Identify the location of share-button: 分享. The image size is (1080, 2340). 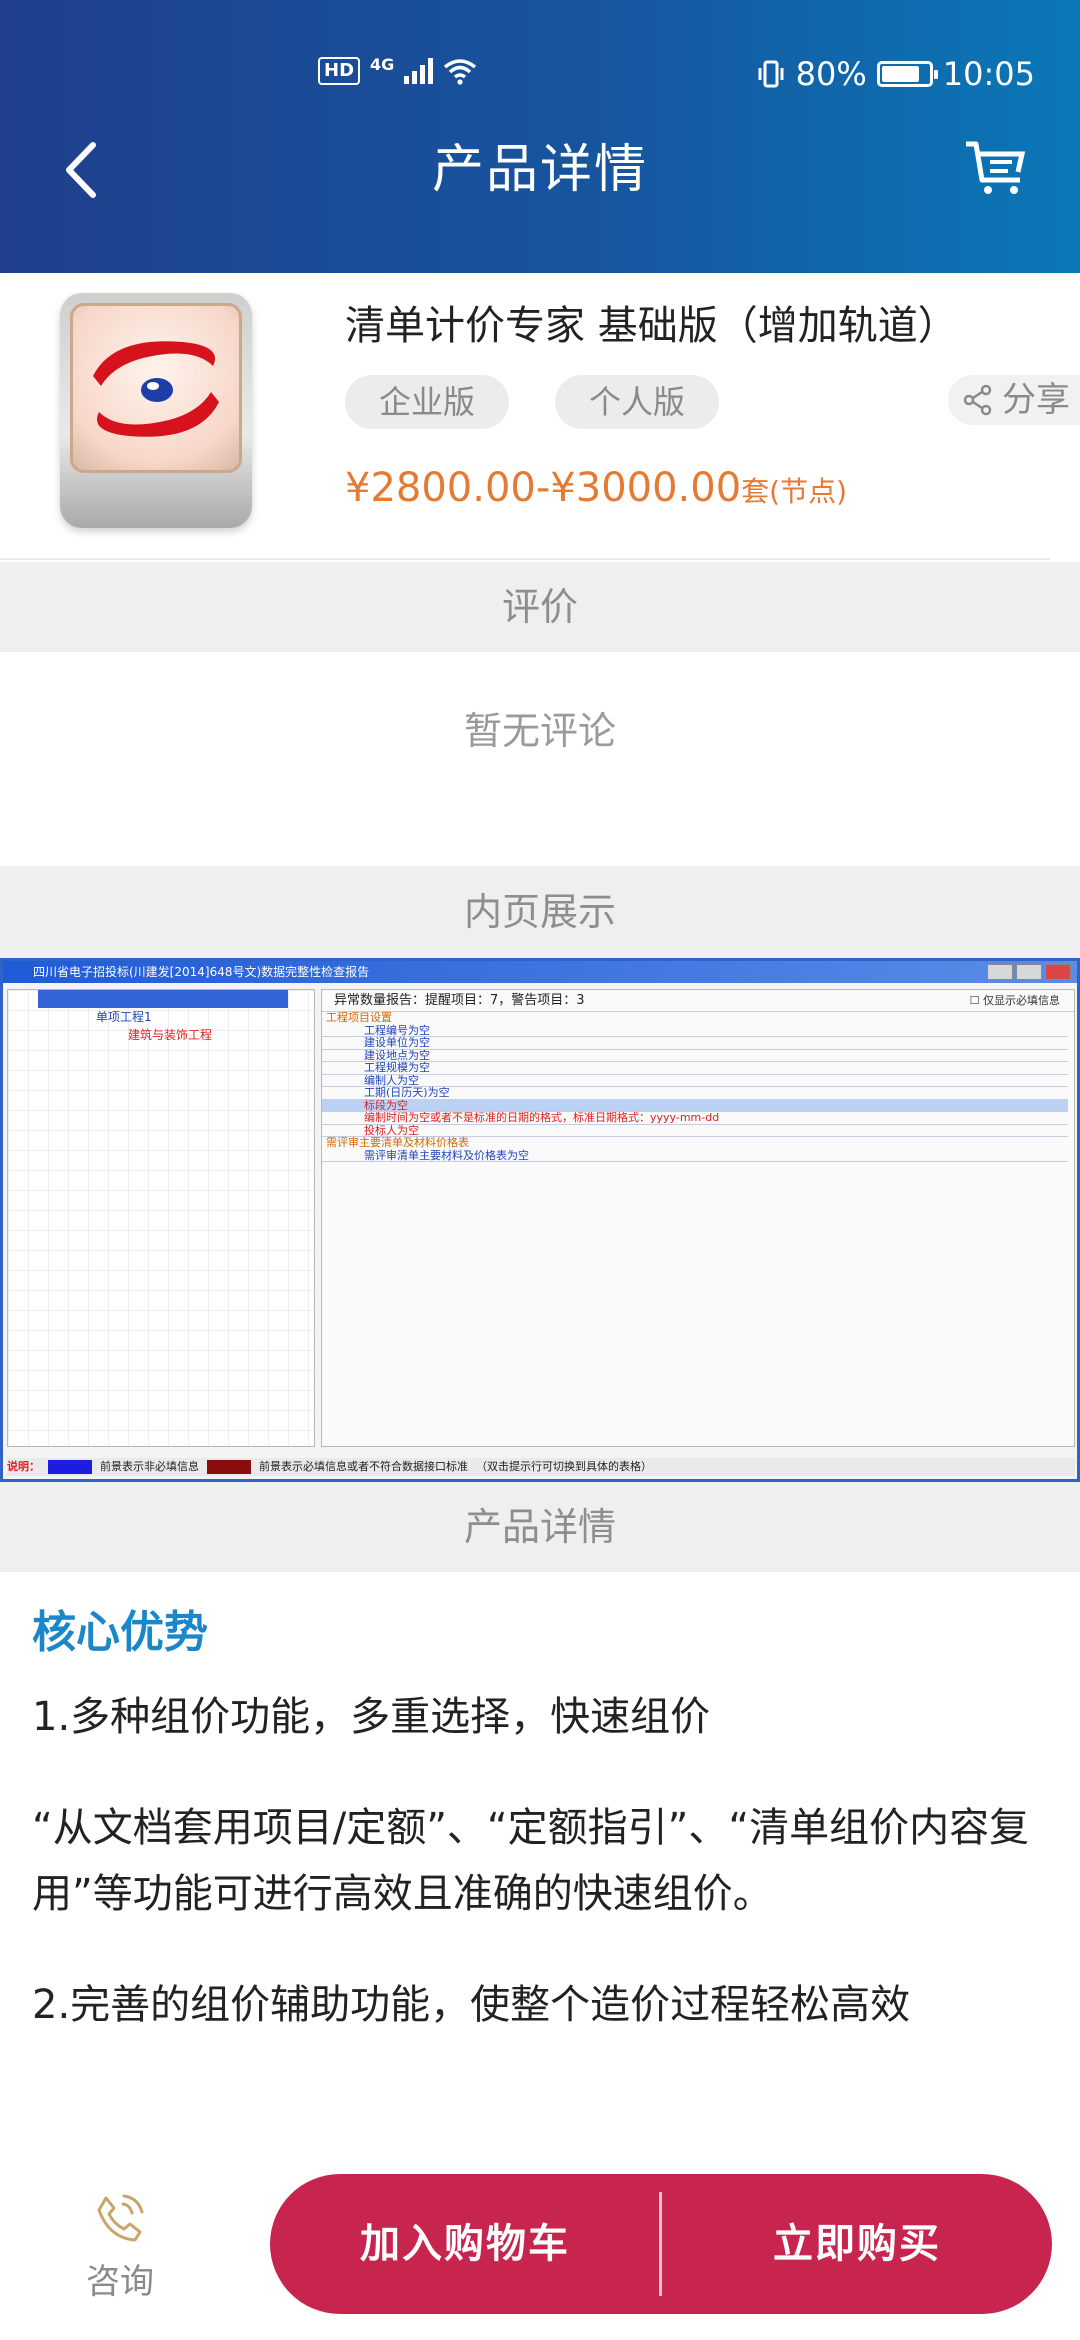
(1014, 400).